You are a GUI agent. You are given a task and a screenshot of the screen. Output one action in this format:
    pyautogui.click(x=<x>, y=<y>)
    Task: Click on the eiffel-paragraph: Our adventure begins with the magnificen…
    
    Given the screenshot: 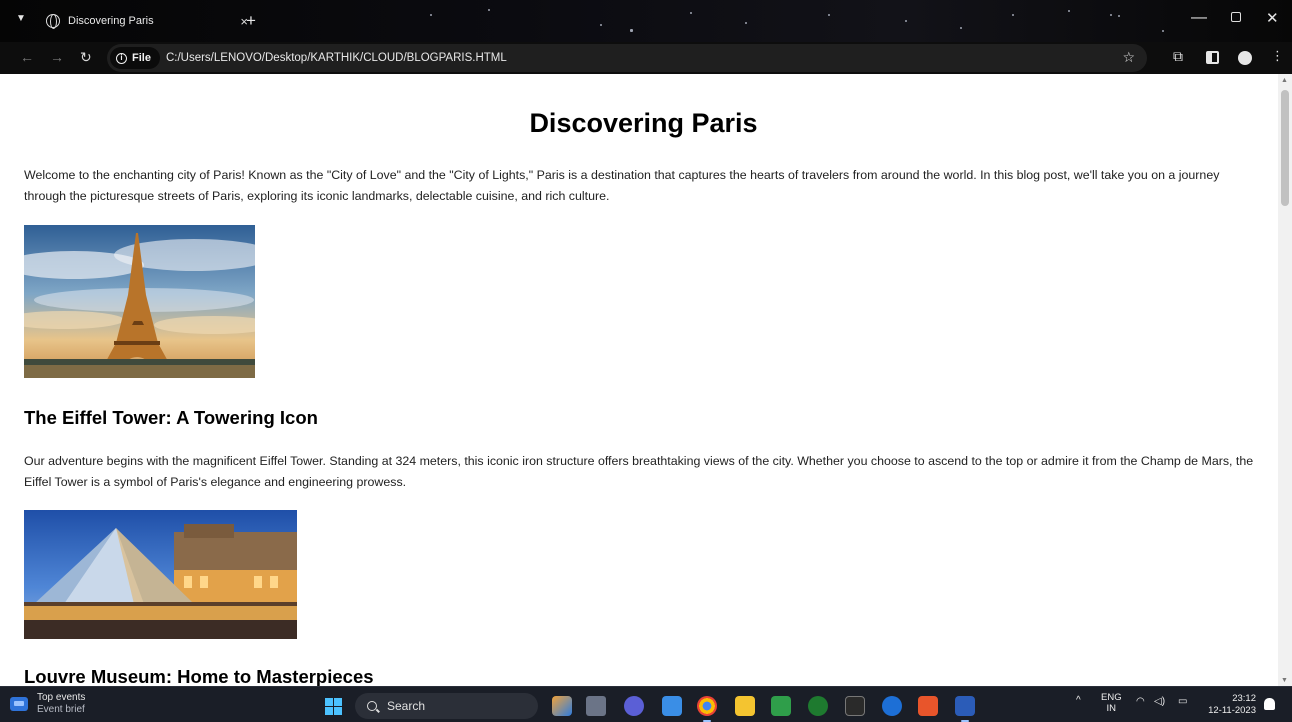 What is the action you would take?
    pyautogui.click(x=639, y=471)
    